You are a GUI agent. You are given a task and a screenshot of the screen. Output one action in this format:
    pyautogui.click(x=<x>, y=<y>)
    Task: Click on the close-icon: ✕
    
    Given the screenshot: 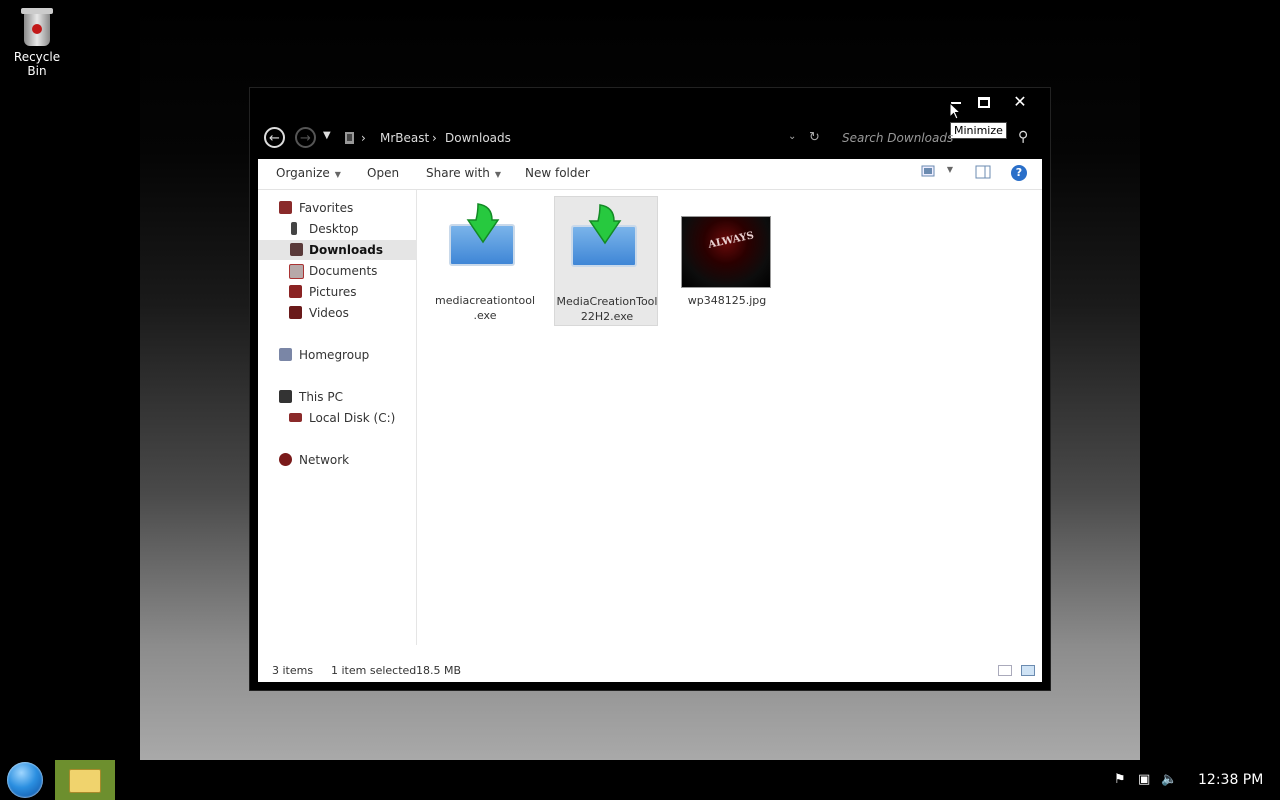 What is the action you would take?
    pyautogui.click(x=1020, y=101)
    